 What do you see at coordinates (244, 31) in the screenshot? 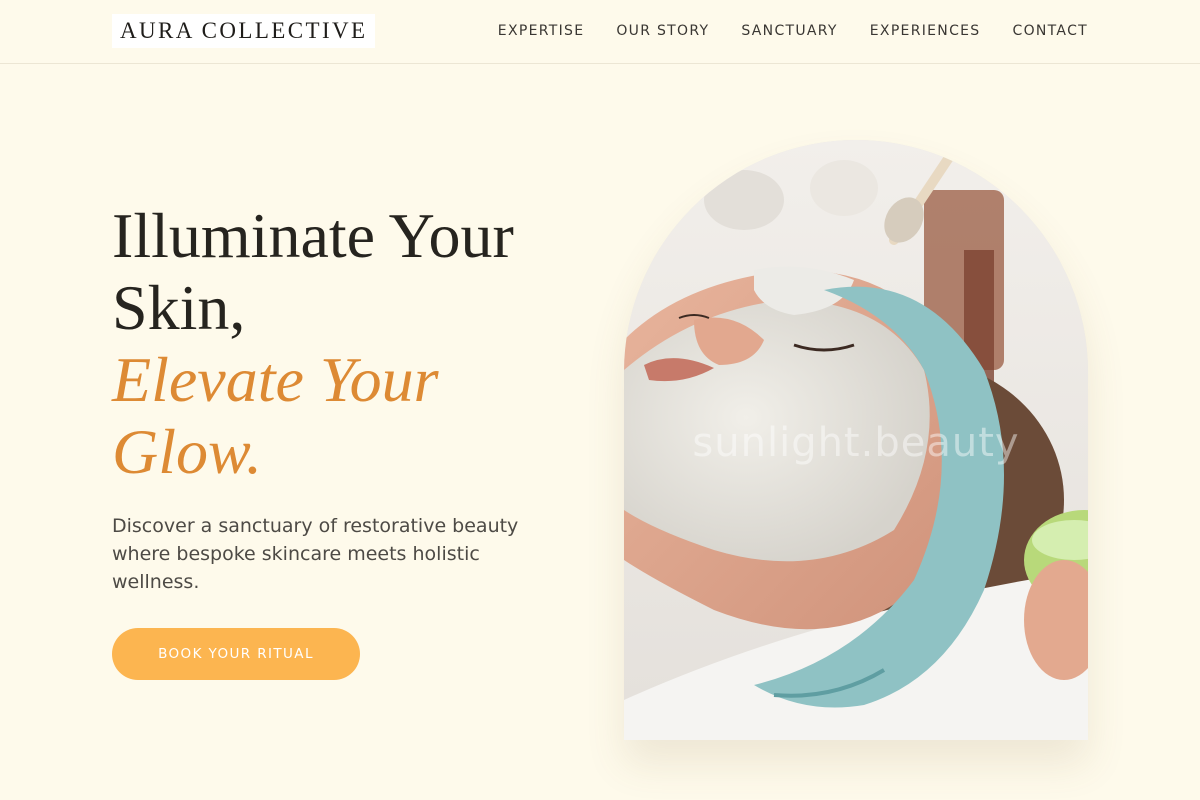
I see `brand-logo: AURA COLLECTIVE` at bounding box center [244, 31].